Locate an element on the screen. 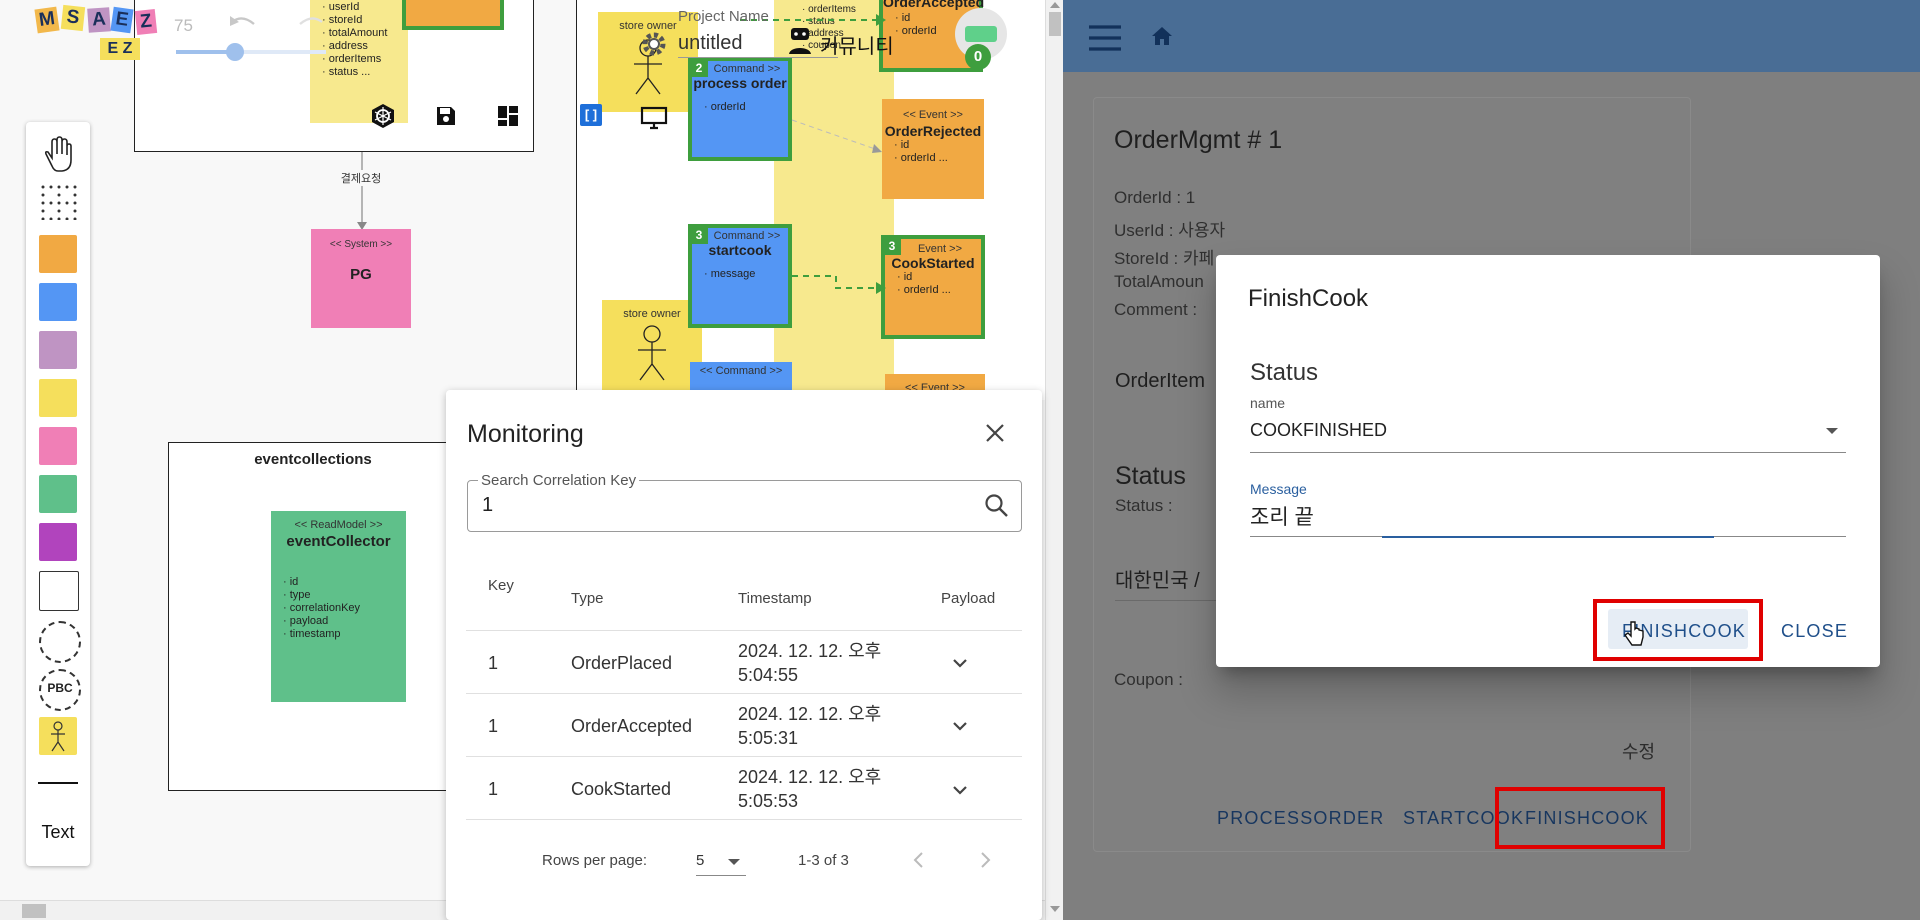 This screenshot has width=1920, height=920. system-sticker-tool is located at coordinates (58, 446).